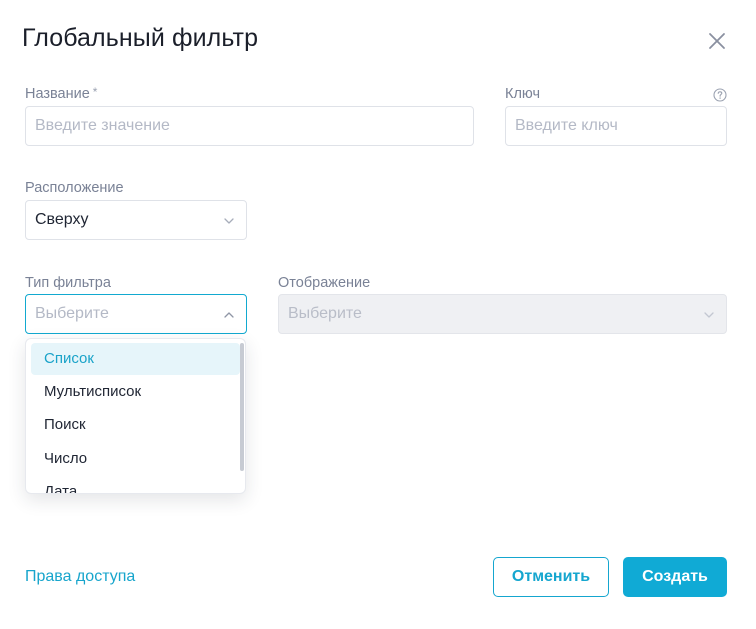 The height and width of the screenshot is (629, 756). What do you see at coordinates (140, 38) in the screenshot?
I see `dialog-title: Глобальный фильтр` at bounding box center [140, 38].